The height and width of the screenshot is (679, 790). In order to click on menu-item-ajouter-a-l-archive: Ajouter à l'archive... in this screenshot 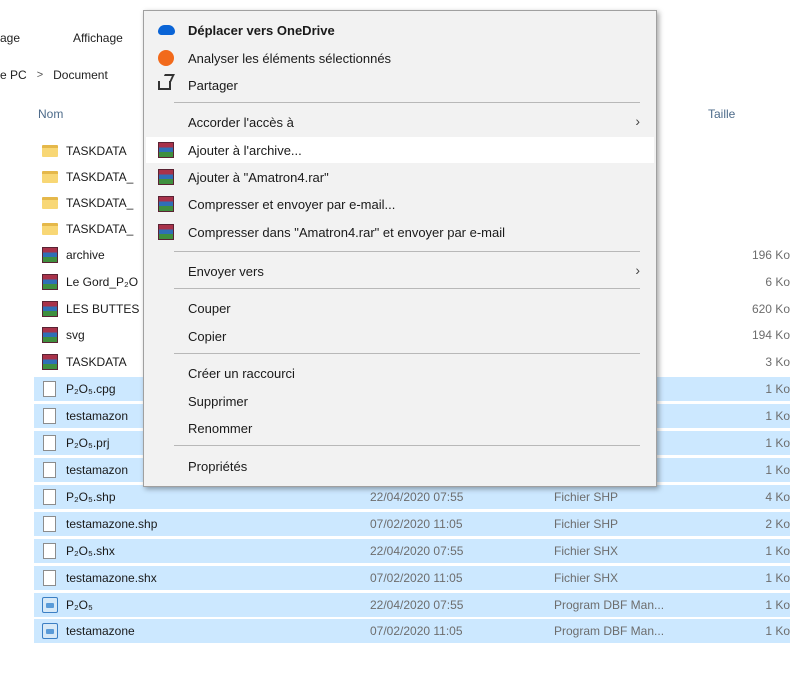, I will do `click(400, 150)`.